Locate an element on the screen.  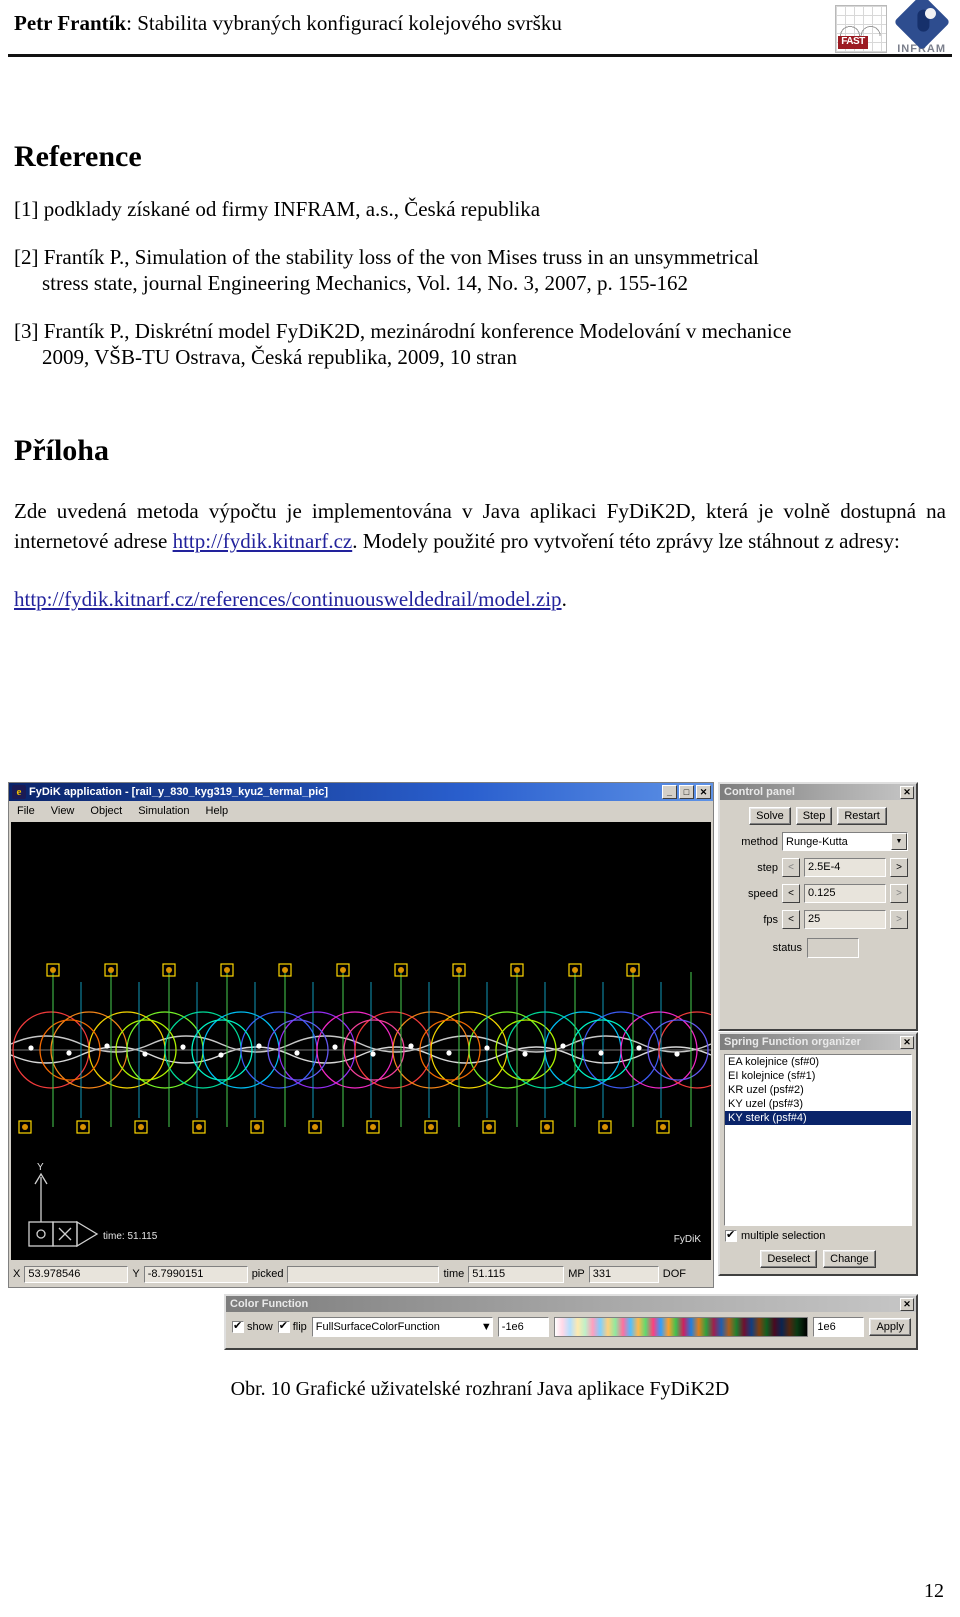
speed-increment-button: > is located at coordinates (899, 893).